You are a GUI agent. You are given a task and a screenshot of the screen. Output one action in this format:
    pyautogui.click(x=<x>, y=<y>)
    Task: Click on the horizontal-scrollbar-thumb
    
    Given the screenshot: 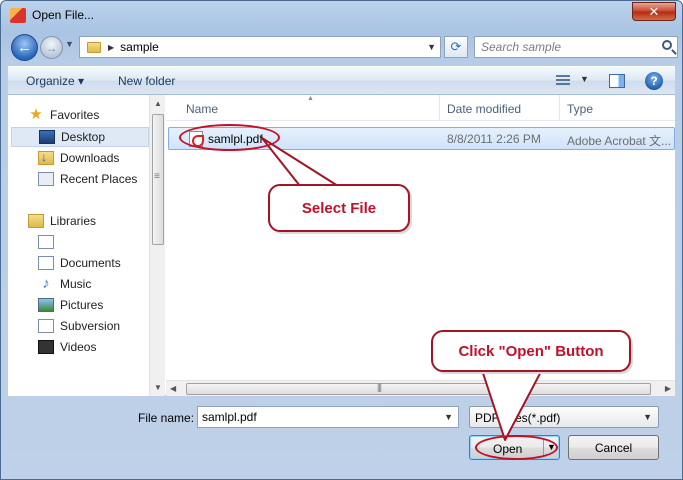 What is the action you would take?
    pyautogui.click(x=418, y=388)
    